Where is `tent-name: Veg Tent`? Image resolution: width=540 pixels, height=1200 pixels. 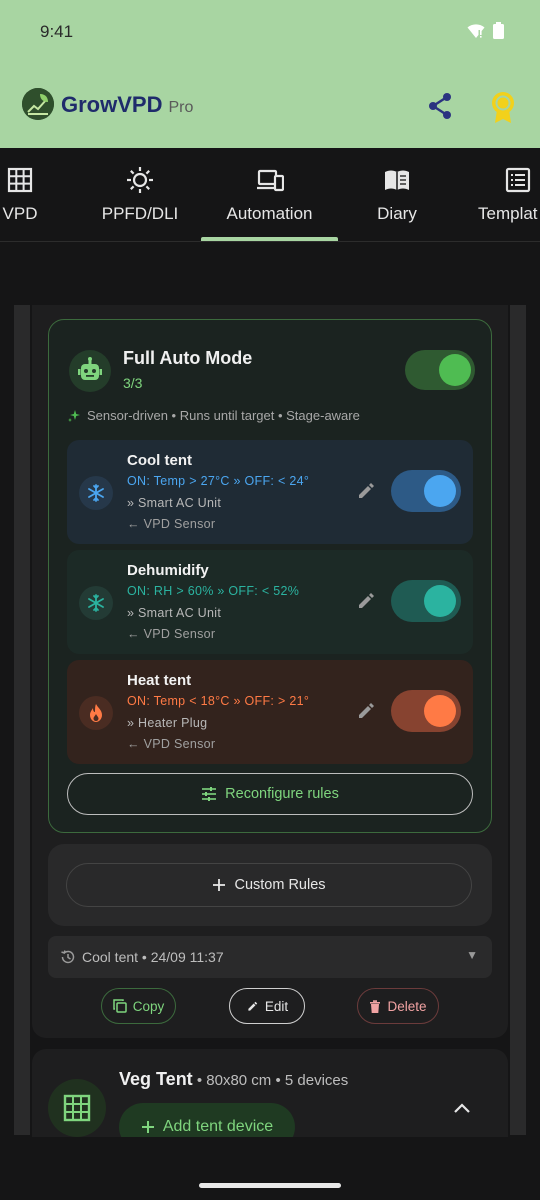 tent-name: Veg Tent is located at coordinates (156, 1079).